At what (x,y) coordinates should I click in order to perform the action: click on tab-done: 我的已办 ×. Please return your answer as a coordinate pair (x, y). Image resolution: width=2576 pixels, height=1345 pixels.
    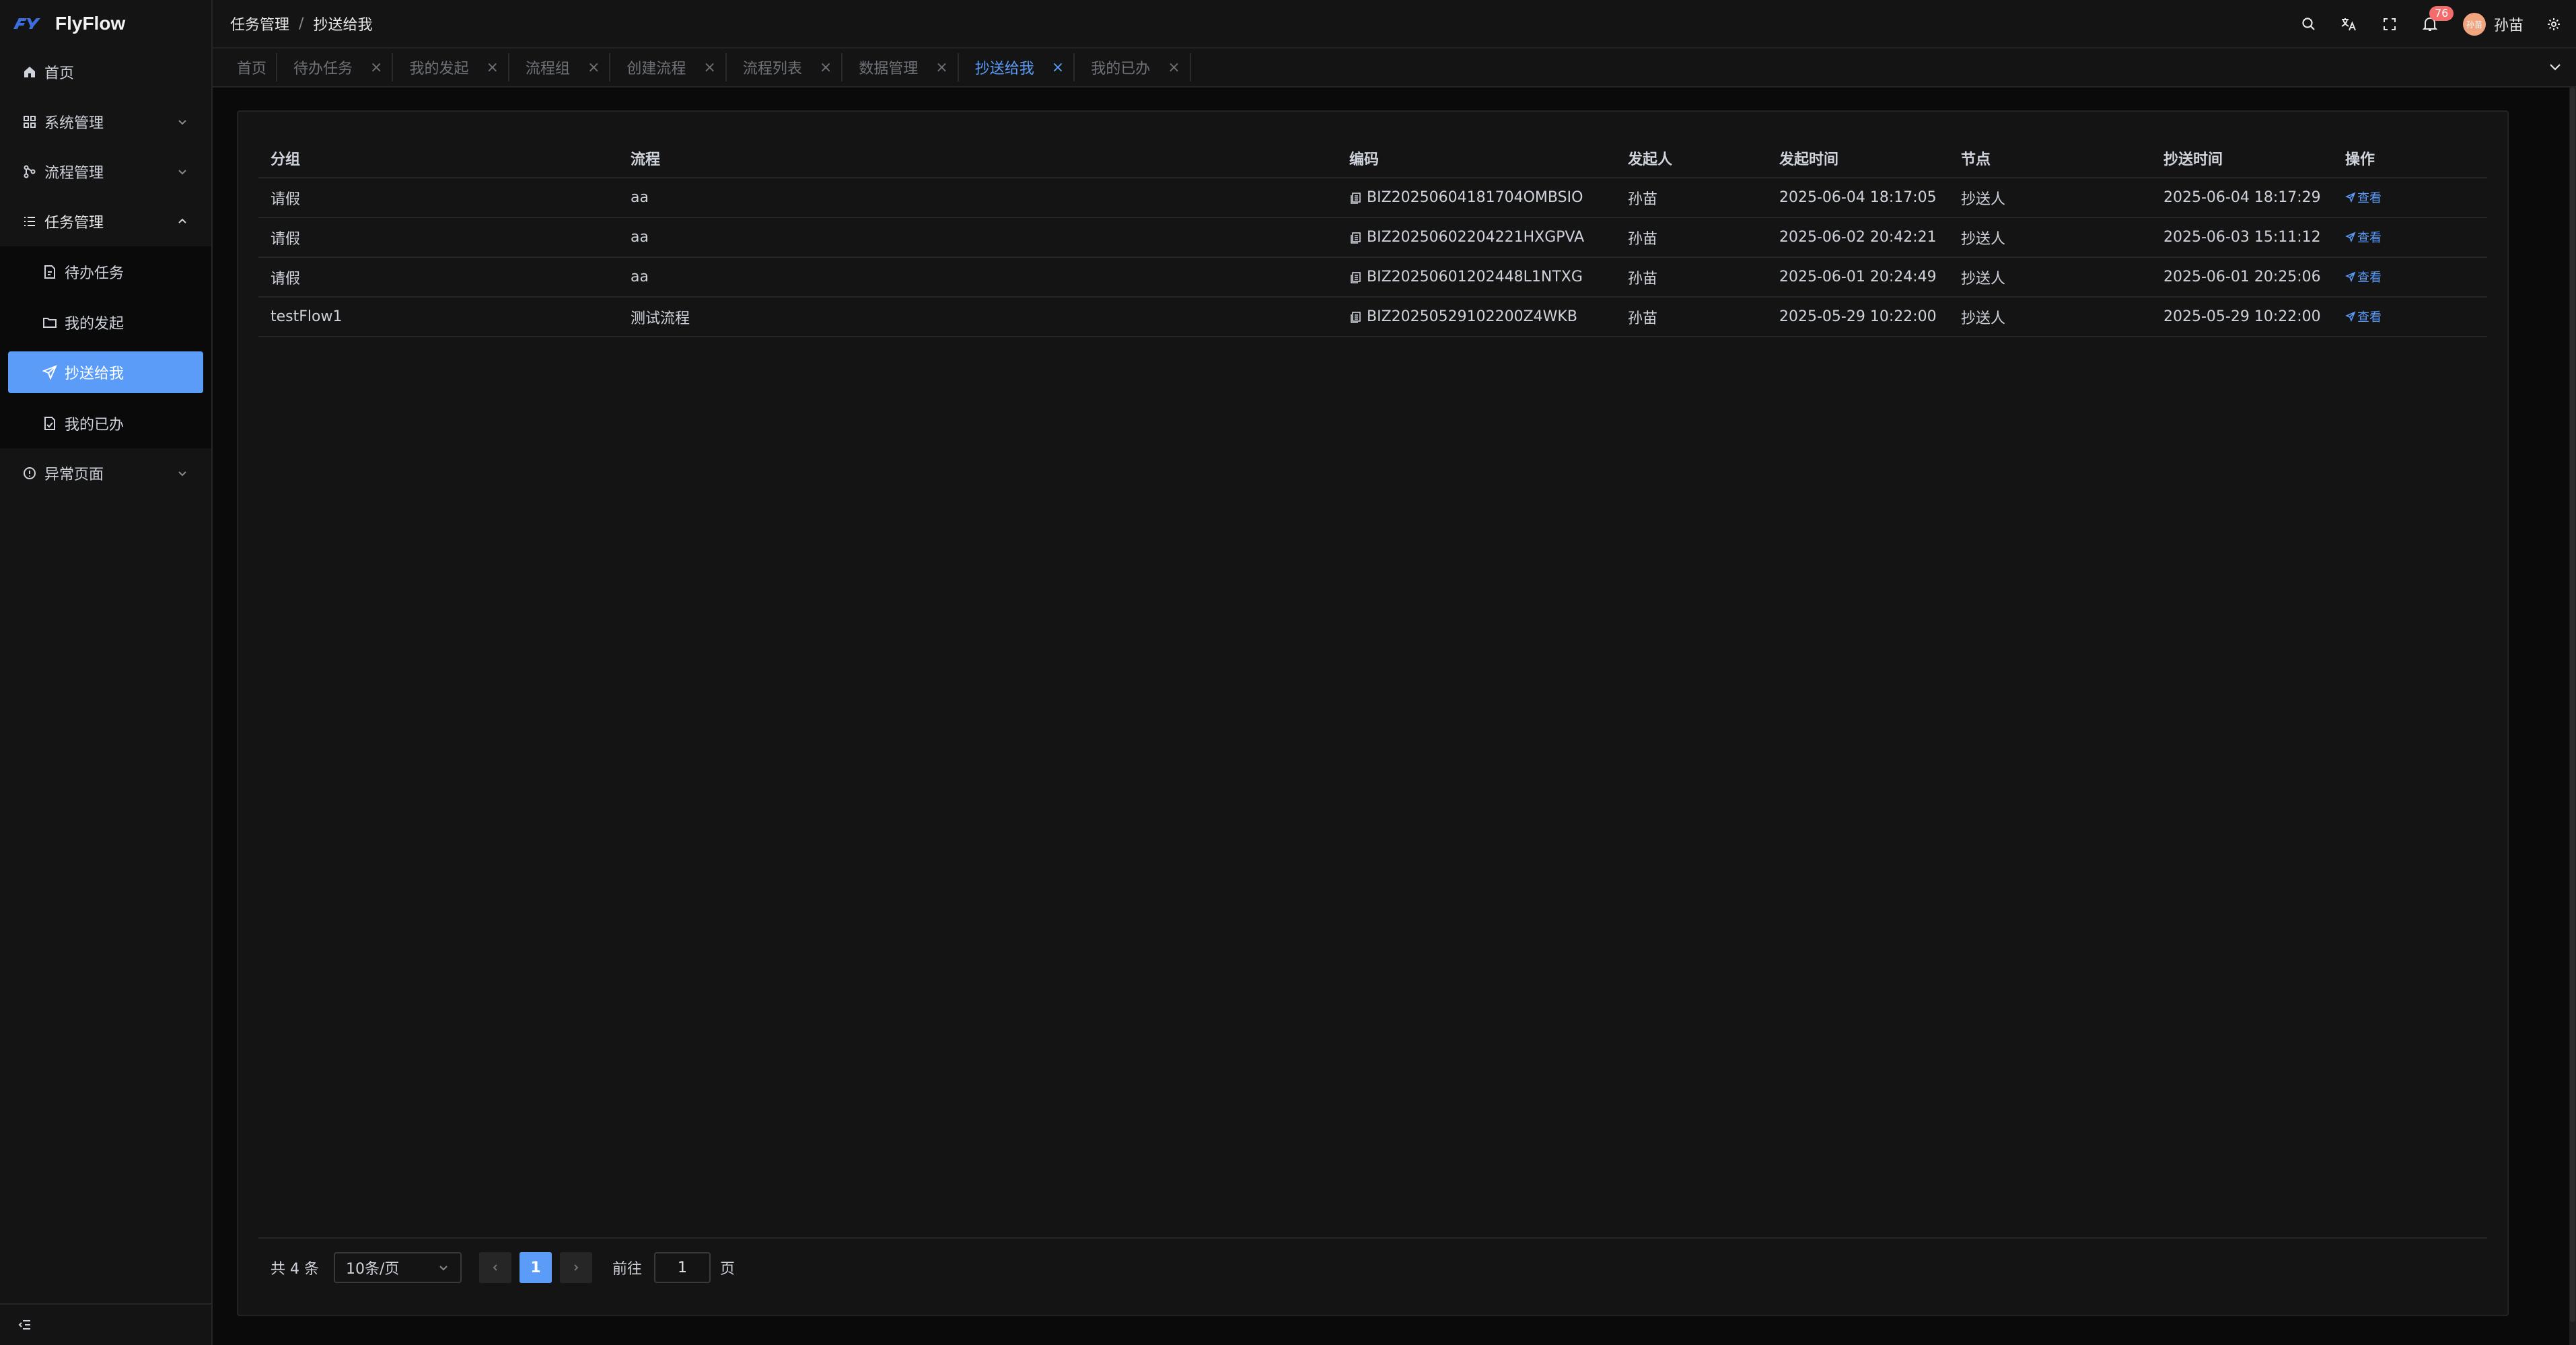
    Looking at the image, I should click on (1133, 67).